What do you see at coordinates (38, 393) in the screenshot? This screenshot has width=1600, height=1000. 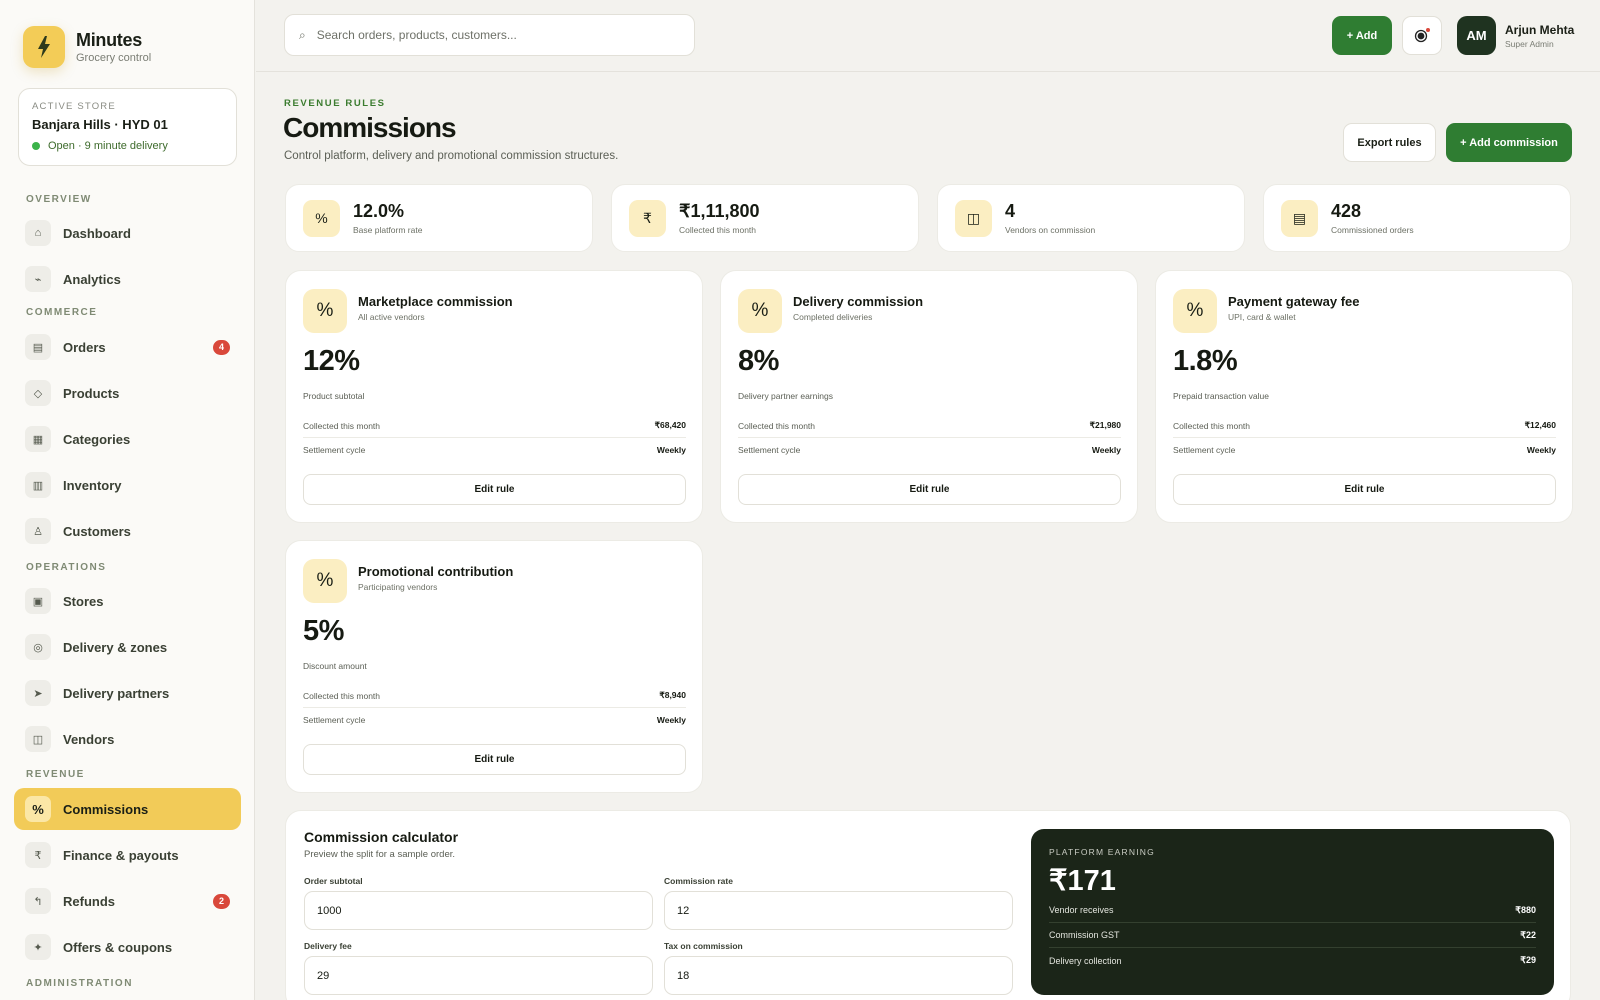 I see `product-icon: ◇` at bounding box center [38, 393].